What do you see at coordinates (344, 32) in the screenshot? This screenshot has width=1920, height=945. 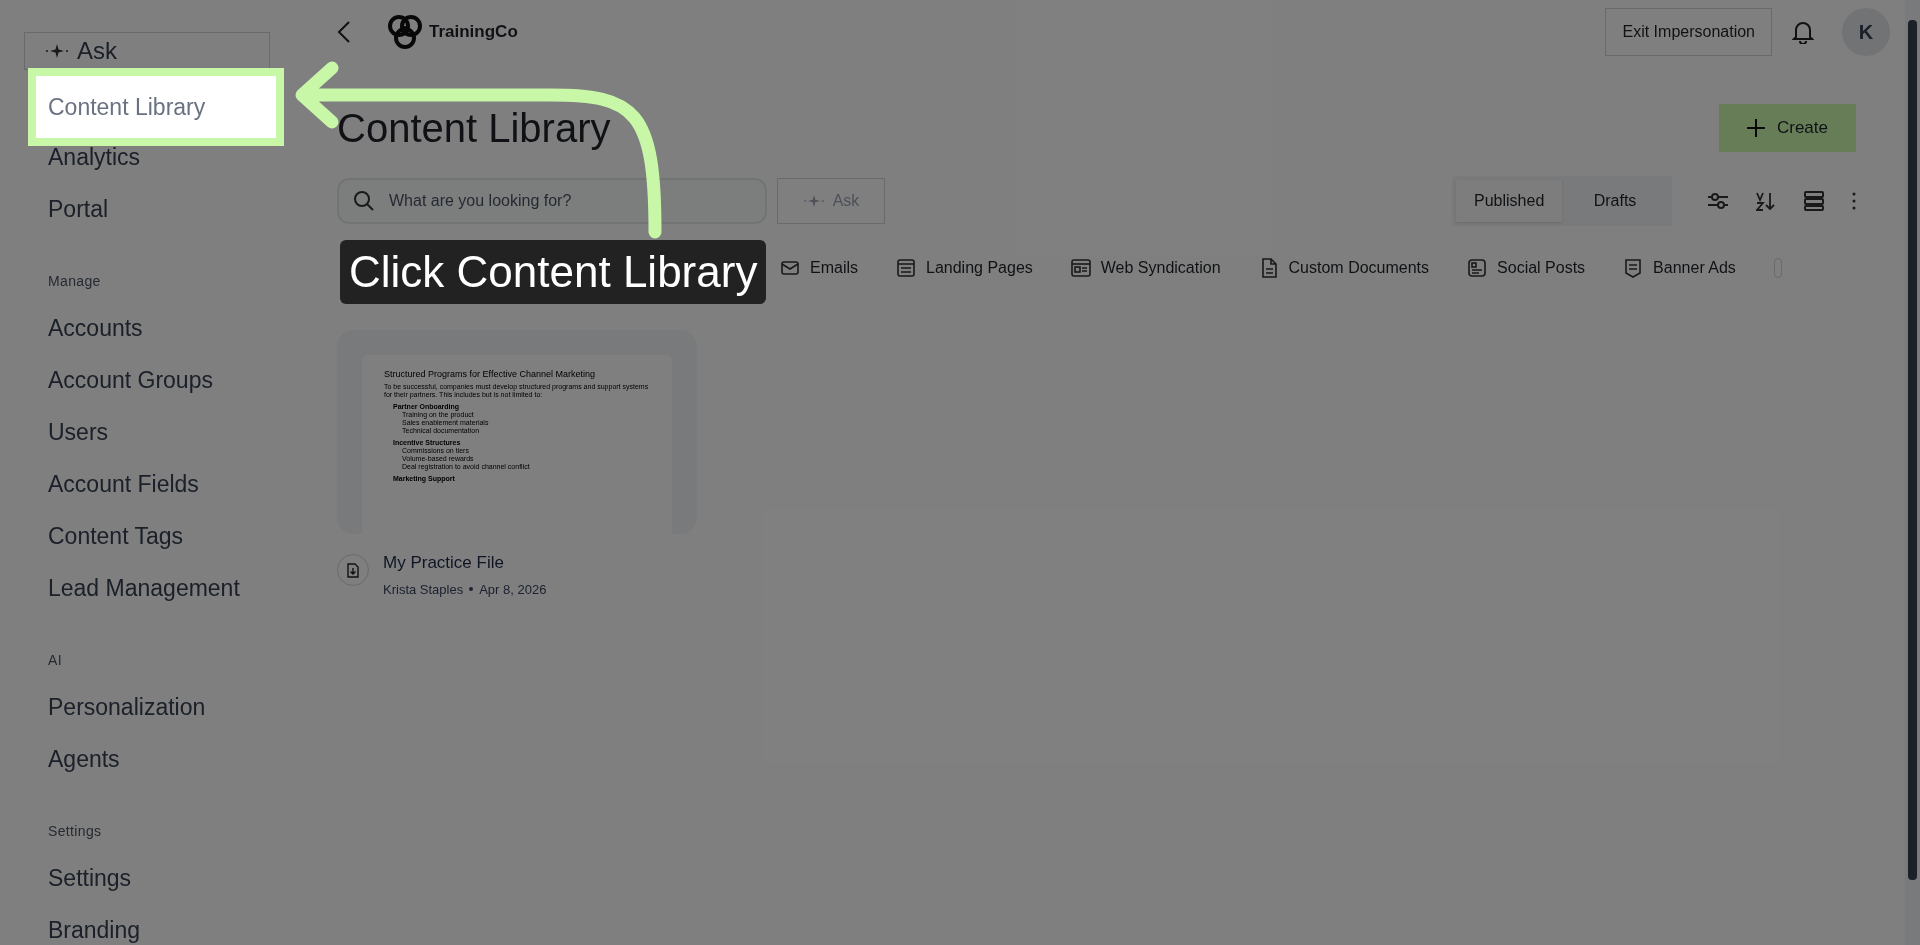 I see `chevron-left-icon` at bounding box center [344, 32].